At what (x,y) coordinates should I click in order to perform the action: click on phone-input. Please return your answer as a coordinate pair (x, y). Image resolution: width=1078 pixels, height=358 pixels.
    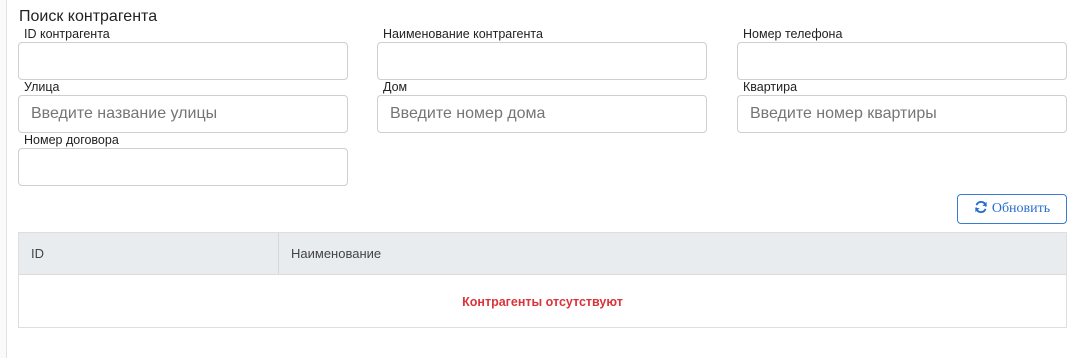
    Looking at the image, I should click on (902, 61).